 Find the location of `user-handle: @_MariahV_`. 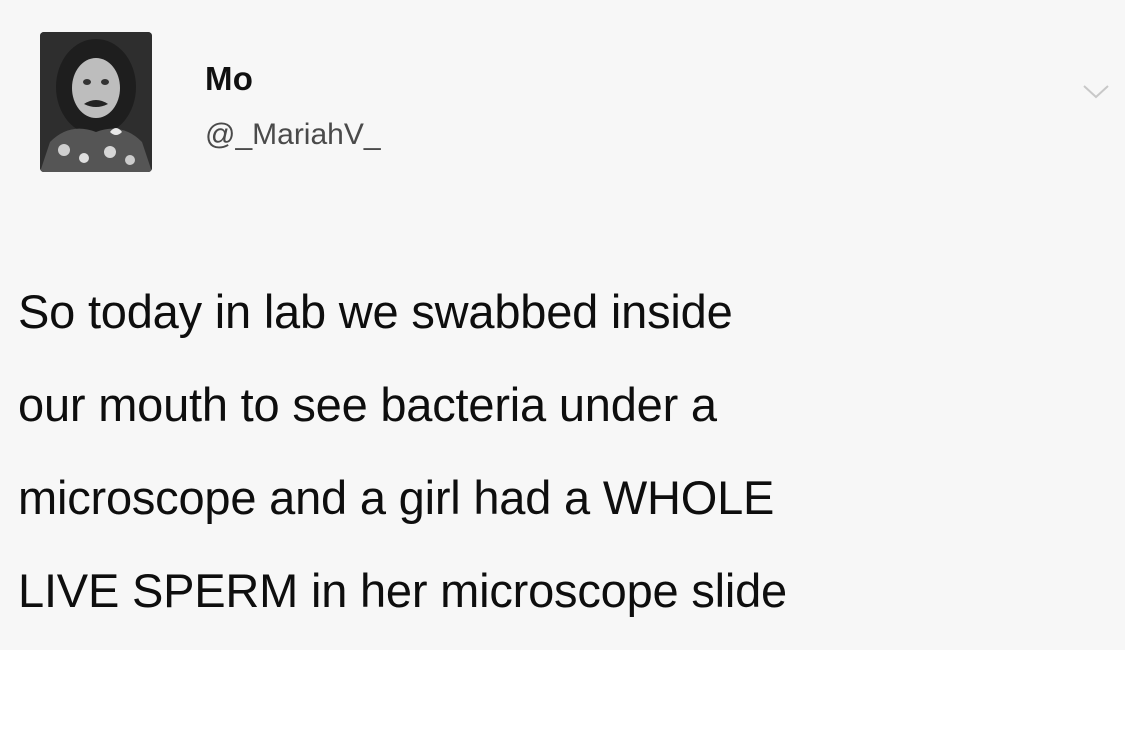

user-handle: @_MariahV_ is located at coordinates (293, 135).